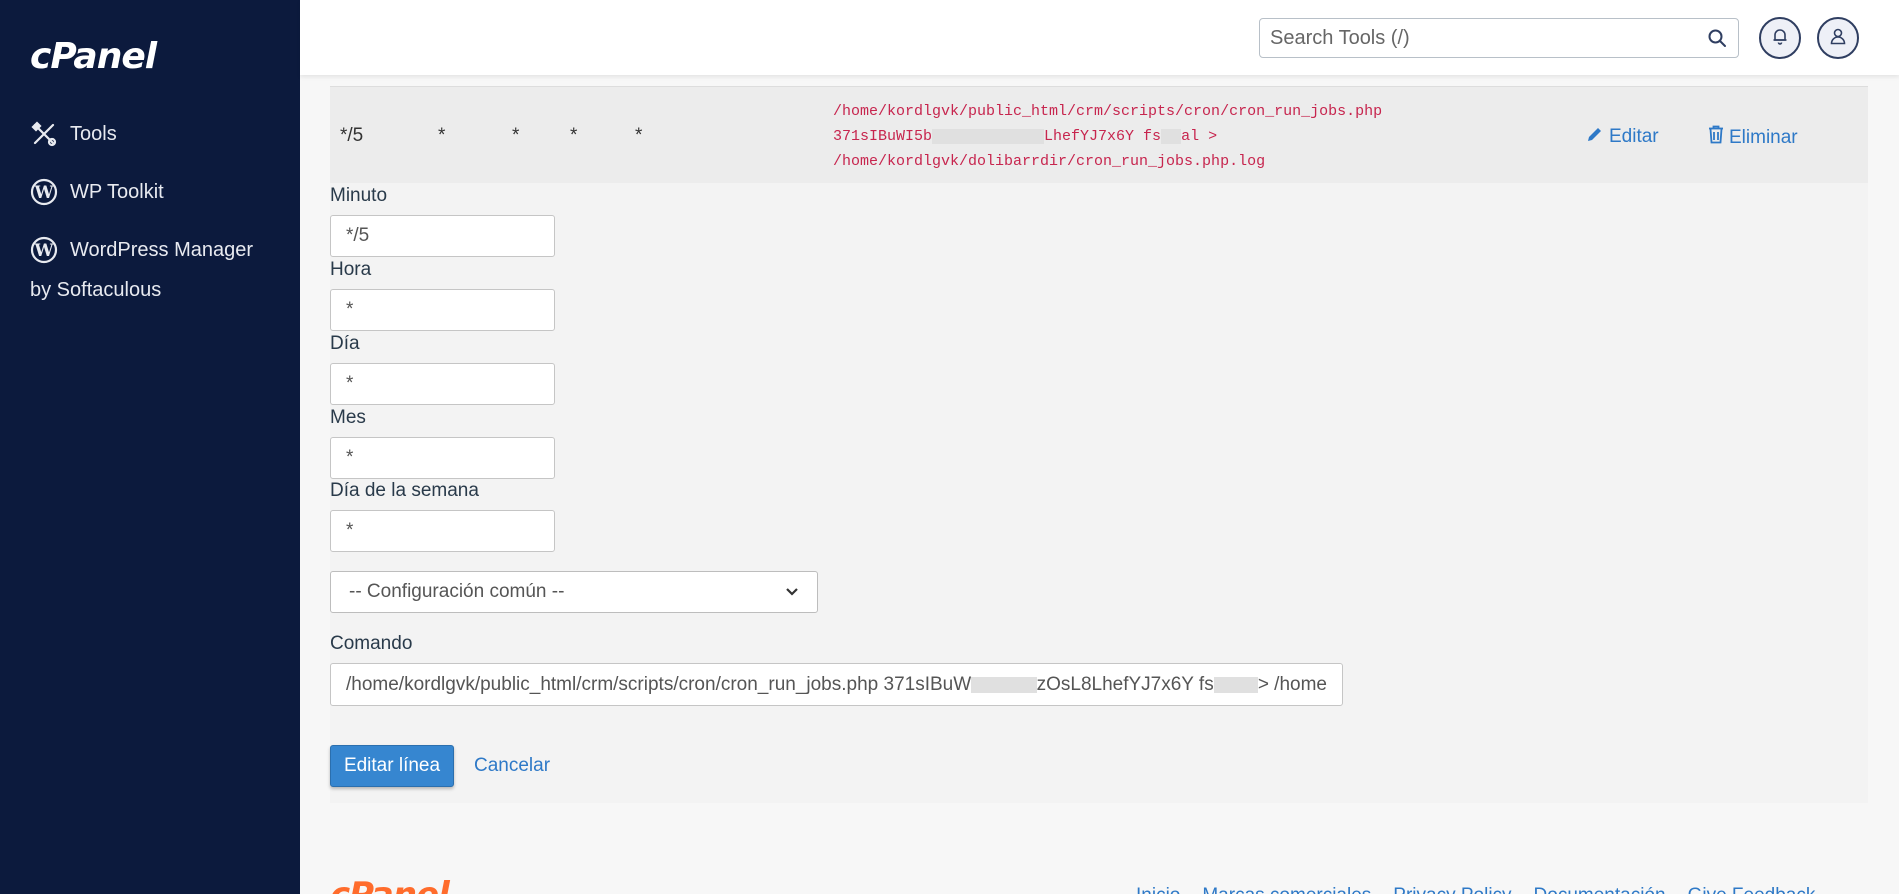 Image resolution: width=1899 pixels, height=894 pixels. Describe the element at coordinates (1099, 37) in the screenshot. I see `top-header` at that location.